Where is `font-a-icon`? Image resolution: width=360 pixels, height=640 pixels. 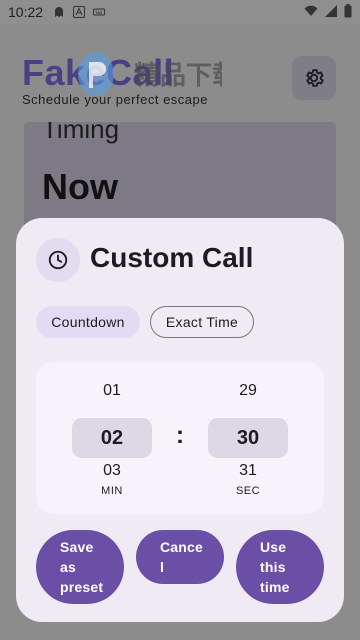 font-a-icon is located at coordinates (79, 12).